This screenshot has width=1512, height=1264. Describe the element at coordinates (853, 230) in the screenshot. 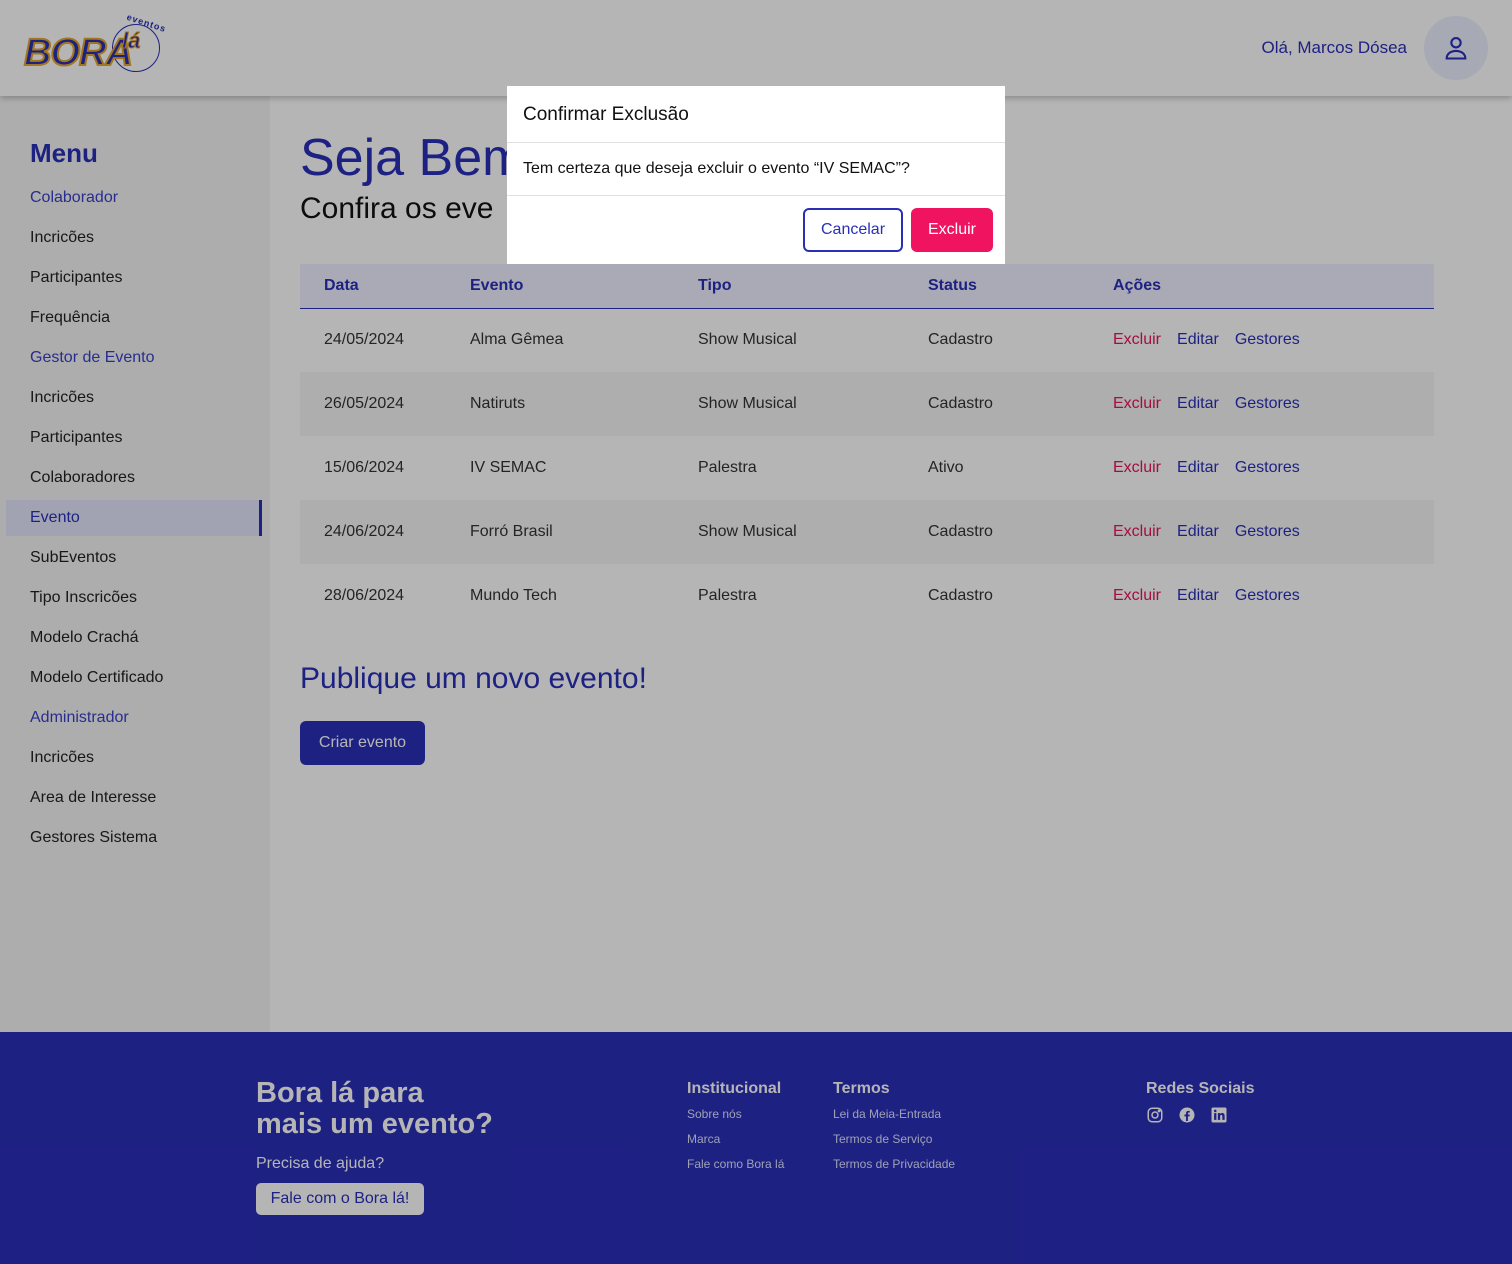

I see `cancel-button: Cancelar` at that location.